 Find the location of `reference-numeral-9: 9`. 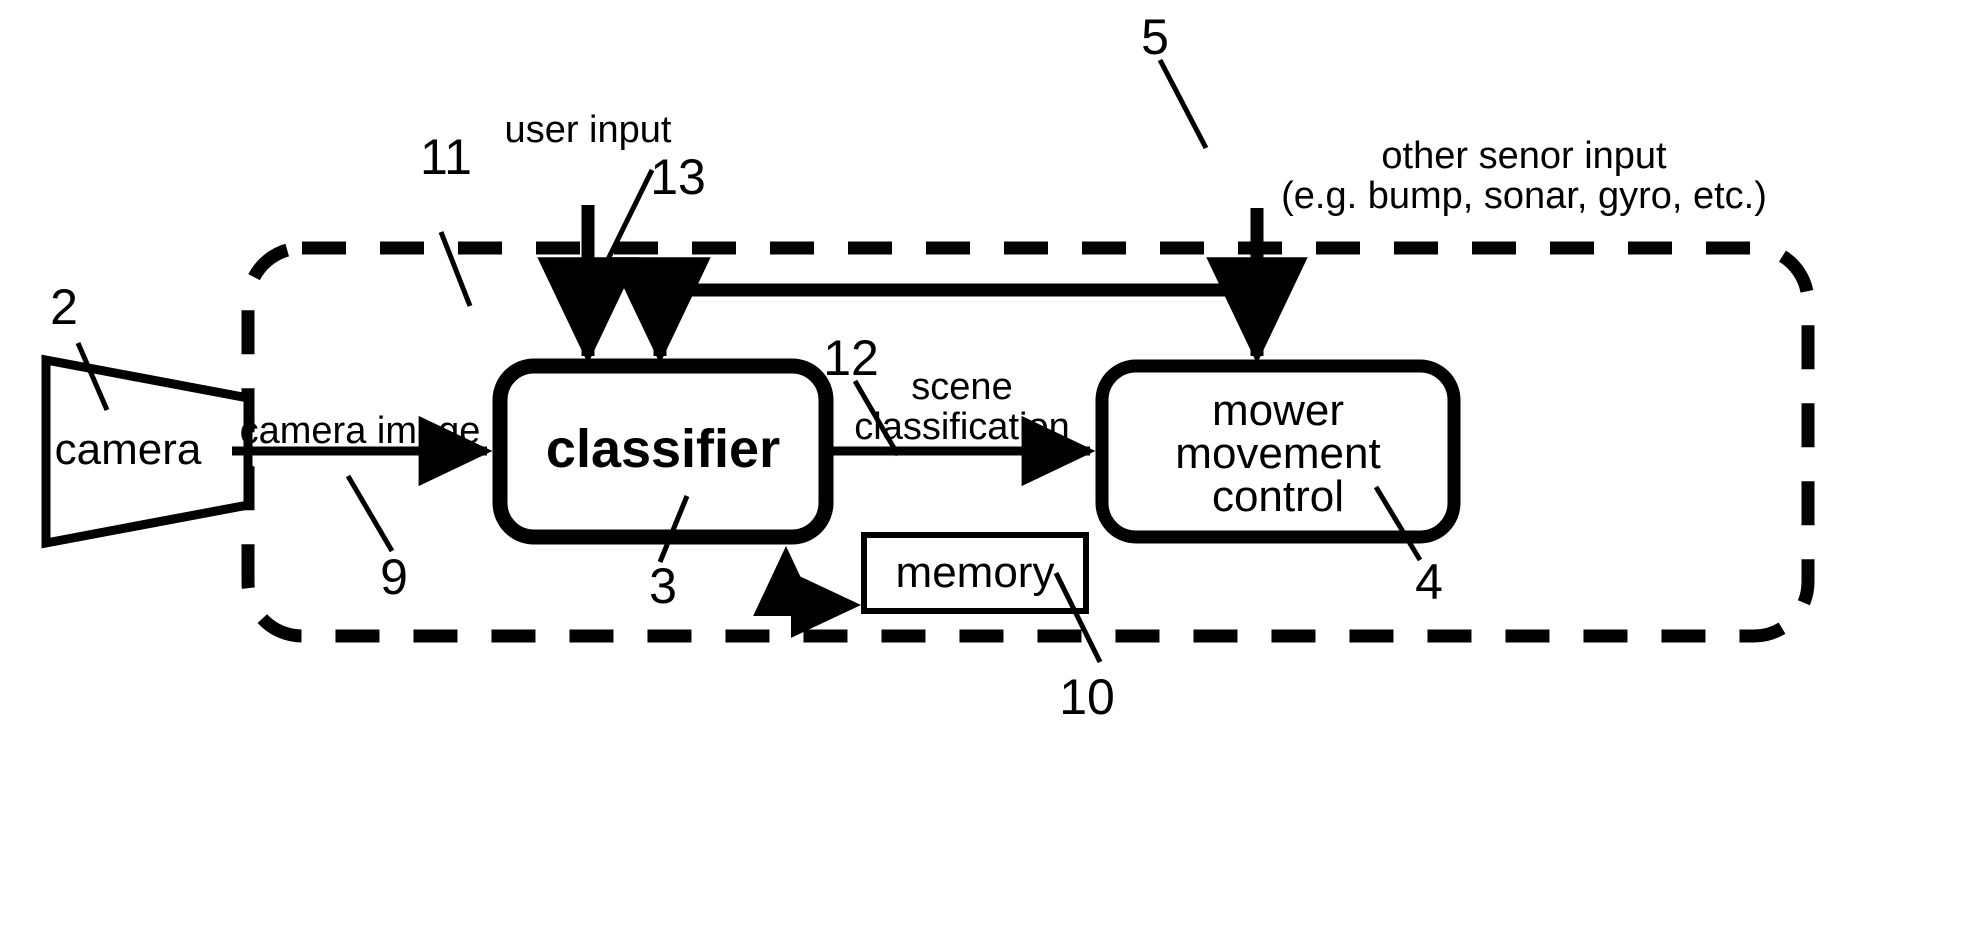

reference-numeral-9: 9 is located at coordinates (394, 577).